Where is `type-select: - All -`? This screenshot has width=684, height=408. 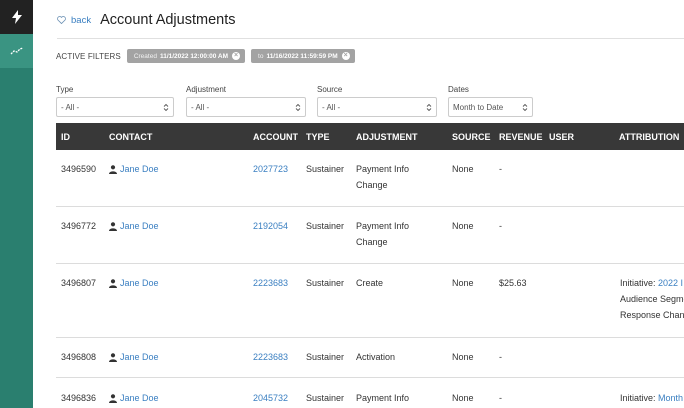 type-select: - All - is located at coordinates (115, 107).